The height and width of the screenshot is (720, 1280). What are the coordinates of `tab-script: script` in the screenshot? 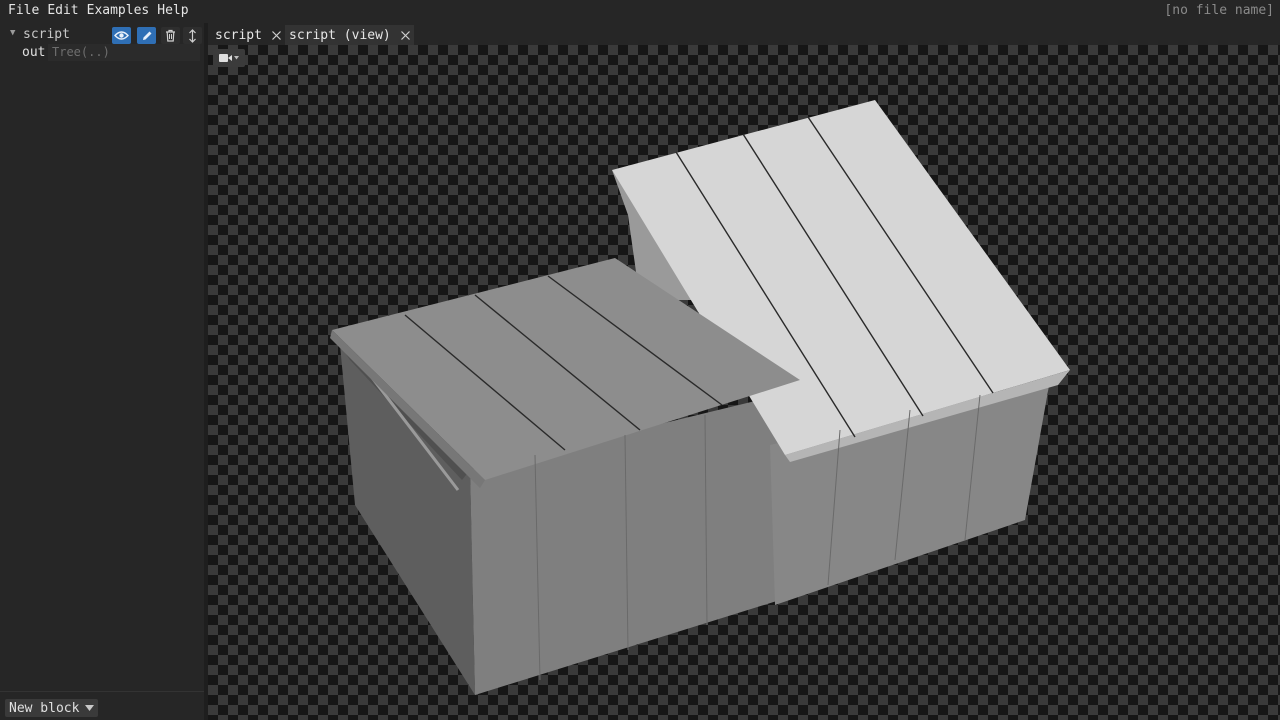 It's located at (248, 35).